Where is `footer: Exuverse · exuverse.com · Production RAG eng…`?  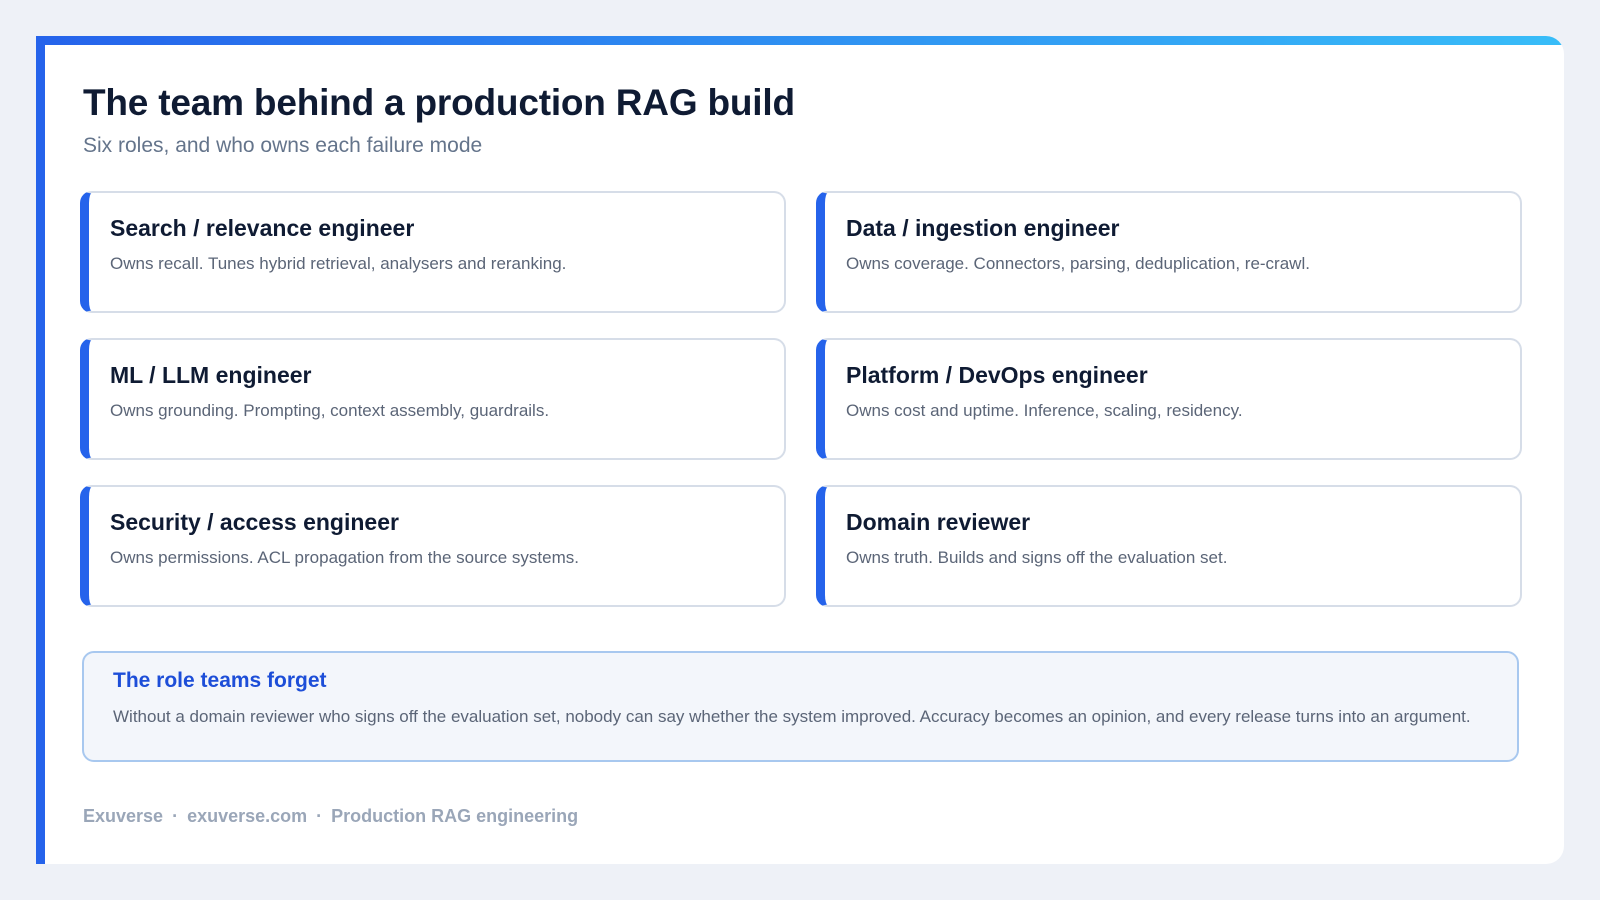 footer: Exuverse · exuverse.com · Production RAG eng… is located at coordinates (330, 816).